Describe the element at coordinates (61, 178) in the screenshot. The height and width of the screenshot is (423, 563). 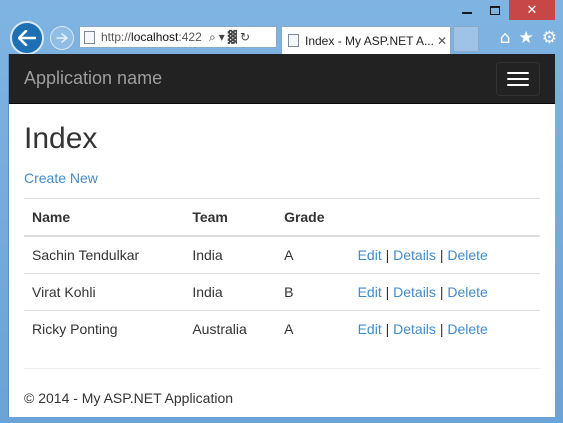
I see `create-new-link: Create New` at that location.